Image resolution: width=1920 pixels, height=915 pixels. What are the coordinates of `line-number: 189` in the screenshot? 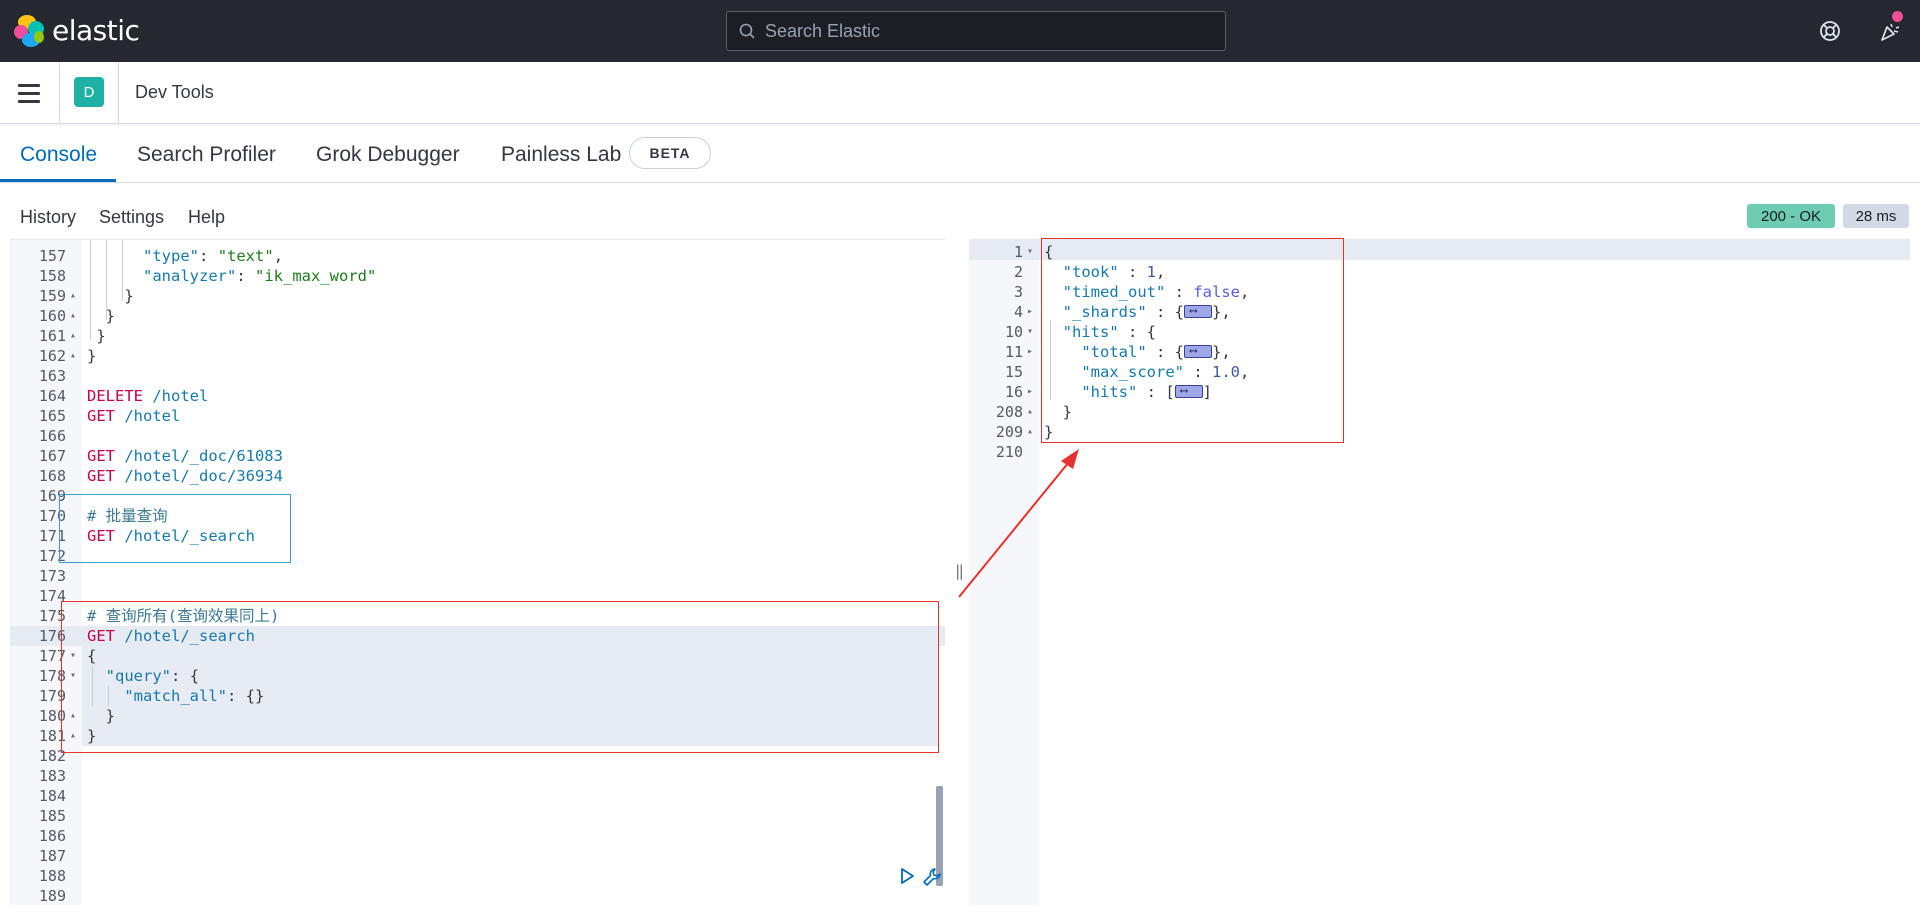 It's located at (52, 896).